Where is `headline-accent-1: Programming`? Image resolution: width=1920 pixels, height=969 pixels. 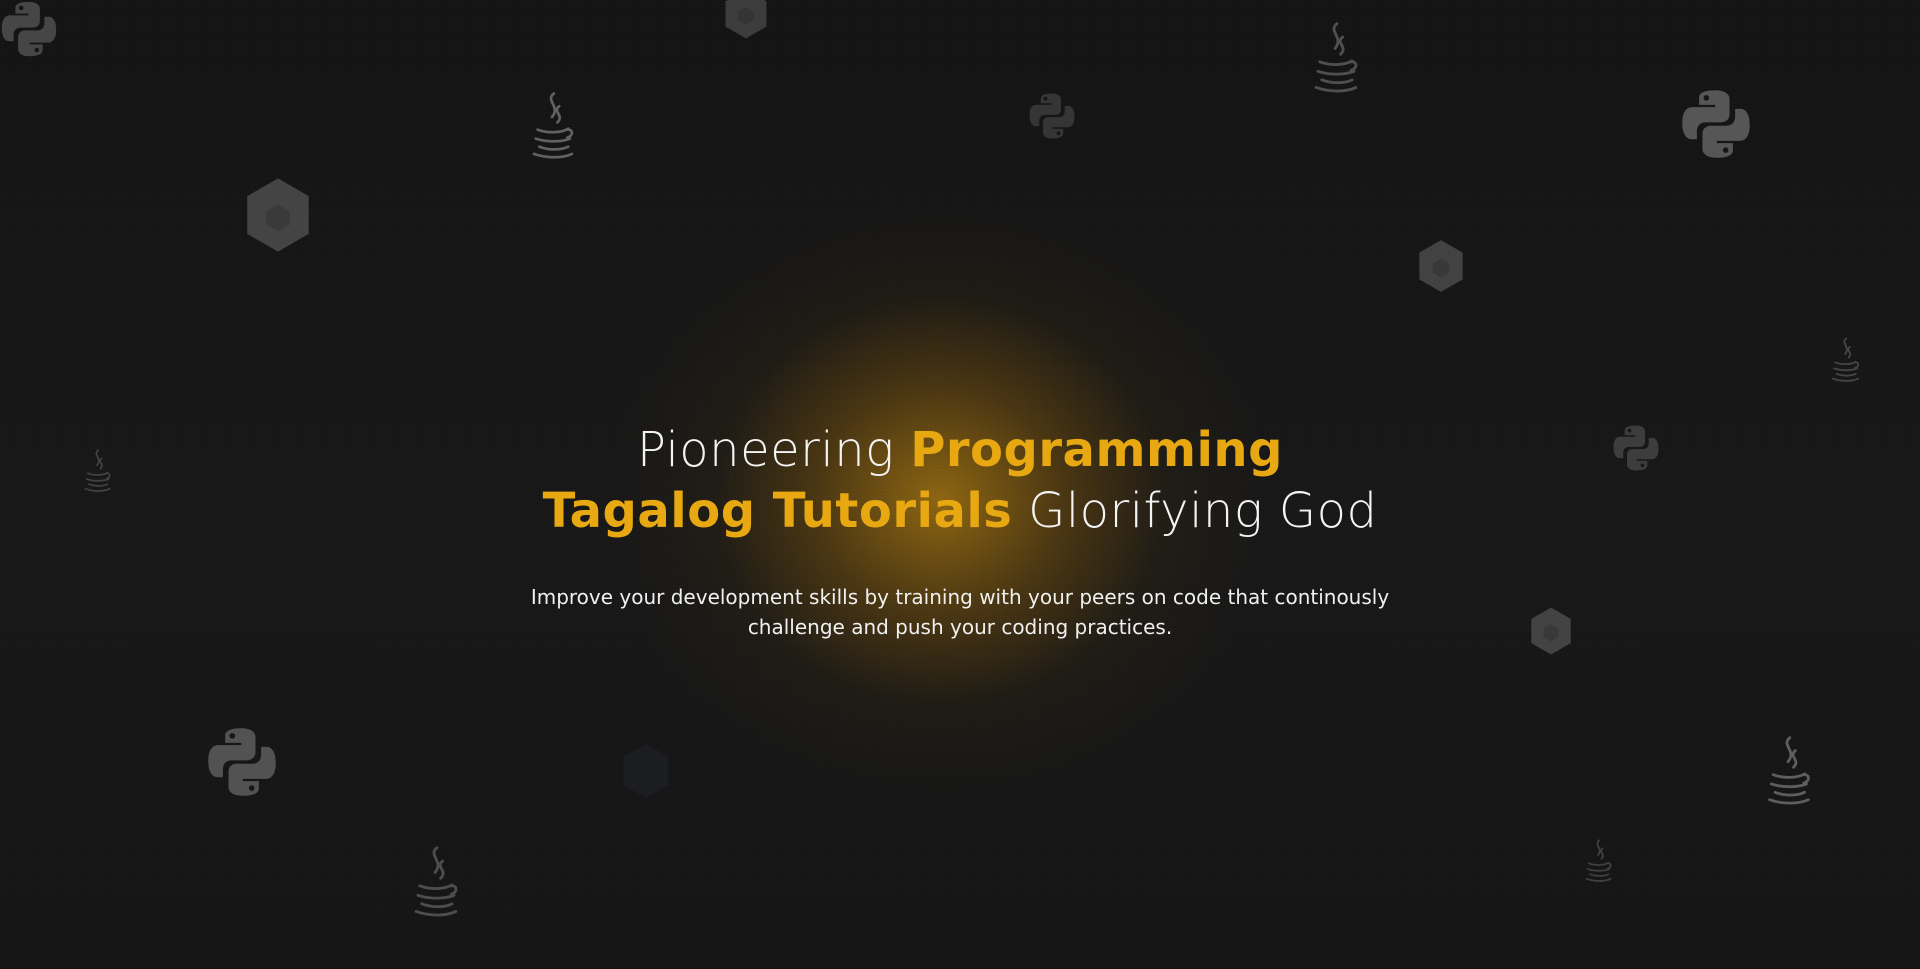 headline-accent-1: Programming is located at coordinates (1096, 450).